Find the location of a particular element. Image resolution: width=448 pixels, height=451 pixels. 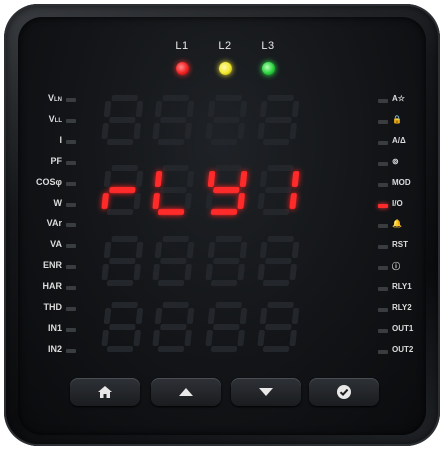

up-button is located at coordinates (186, 392).